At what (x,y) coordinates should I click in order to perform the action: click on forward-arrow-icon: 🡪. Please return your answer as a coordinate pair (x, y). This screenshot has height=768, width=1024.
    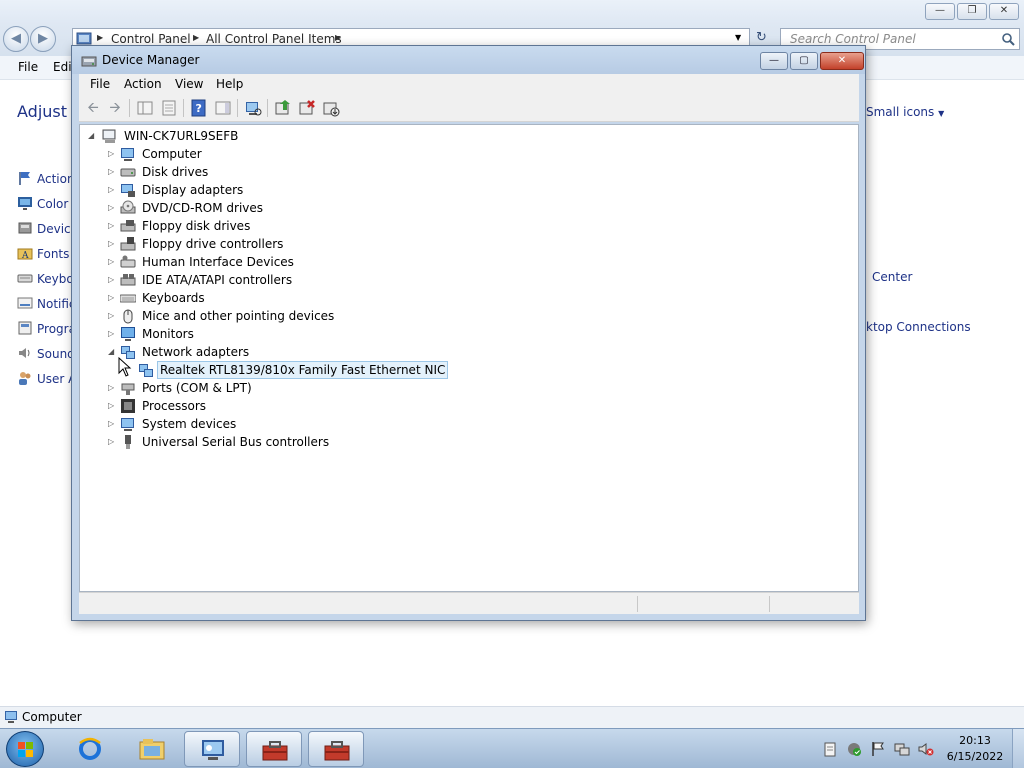
    Looking at the image, I should click on (115, 108).